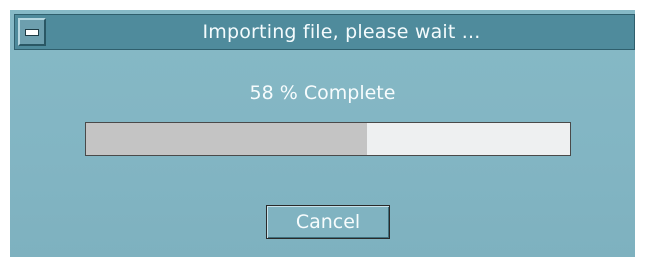 This screenshot has width=645, height=257. What do you see at coordinates (328, 222) in the screenshot?
I see `cancel-button: Cancel` at bounding box center [328, 222].